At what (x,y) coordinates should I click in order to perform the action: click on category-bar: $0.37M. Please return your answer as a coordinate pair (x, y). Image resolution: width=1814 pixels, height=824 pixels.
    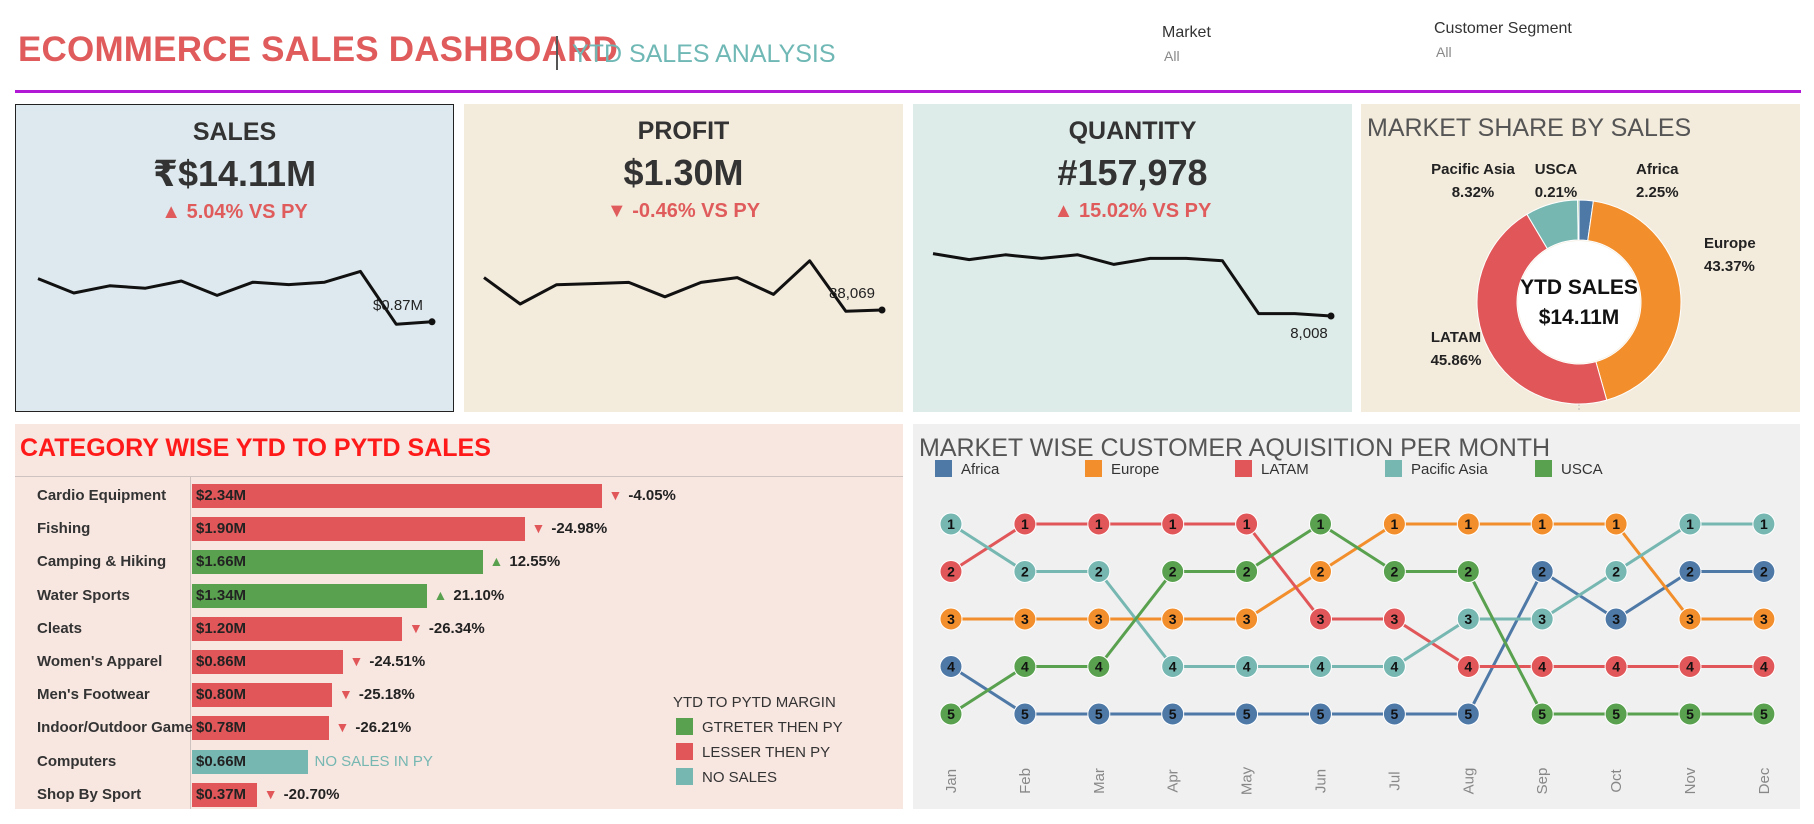
    Looking at the image, I should click on (224, 794).